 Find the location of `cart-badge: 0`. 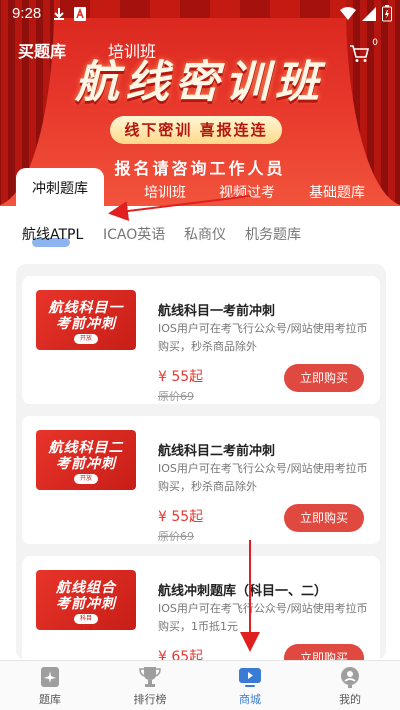

cart-badge: 0 is located at coordinates (375, 43).